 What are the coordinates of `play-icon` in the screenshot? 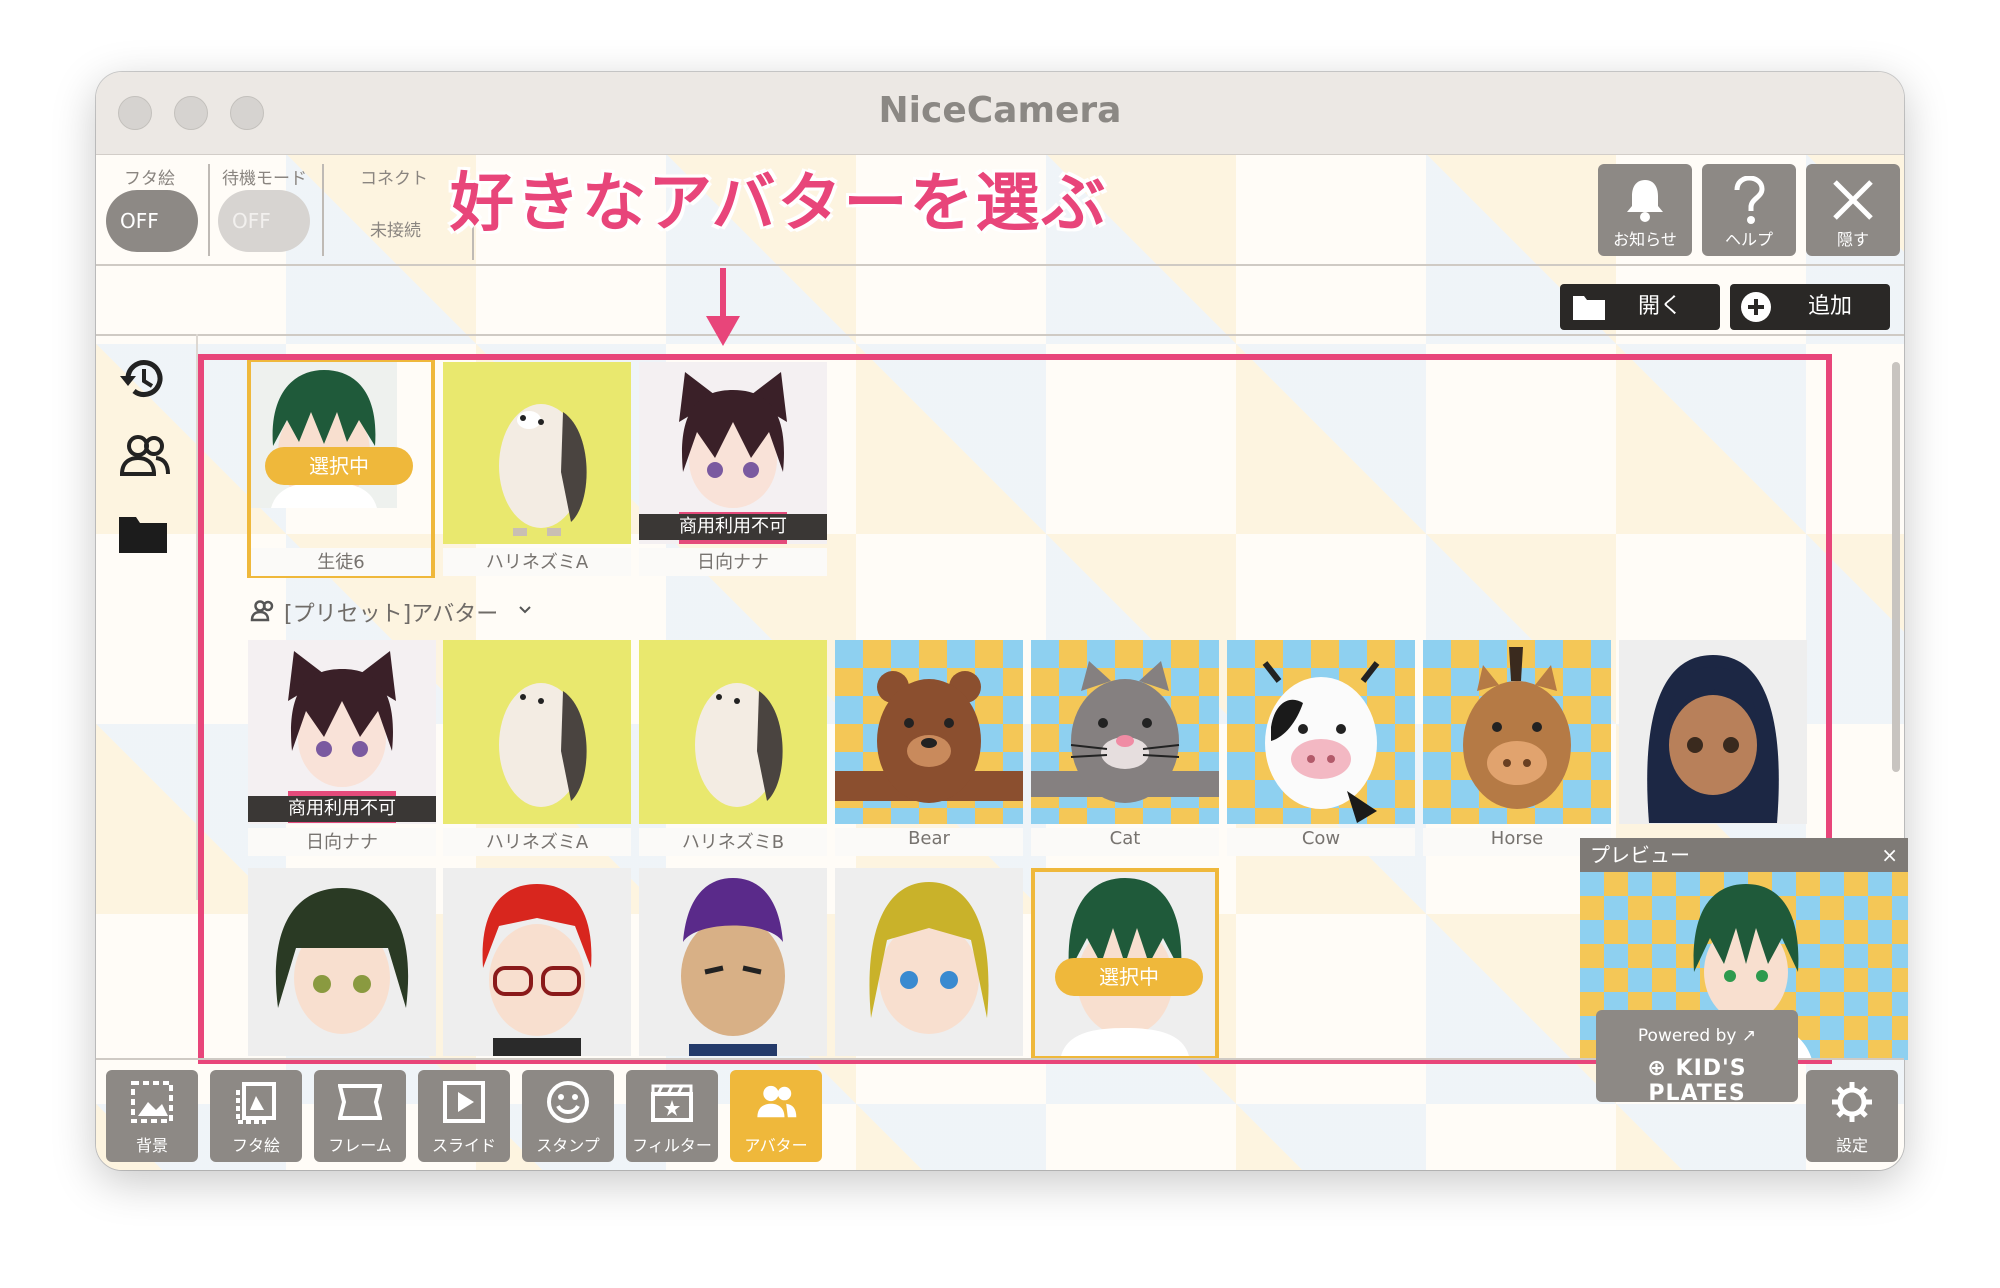 It's located at (464, 1102).